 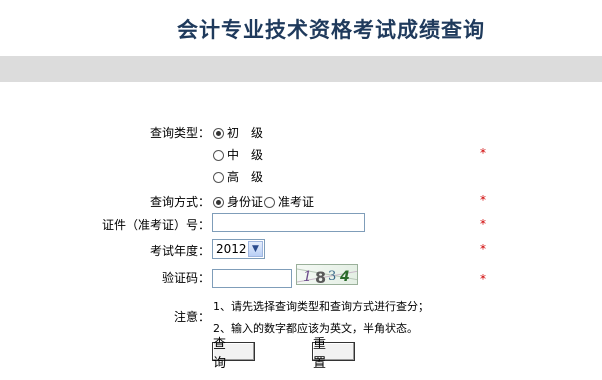 I want to click on svg-text: 4, so click(x=344, y=277).